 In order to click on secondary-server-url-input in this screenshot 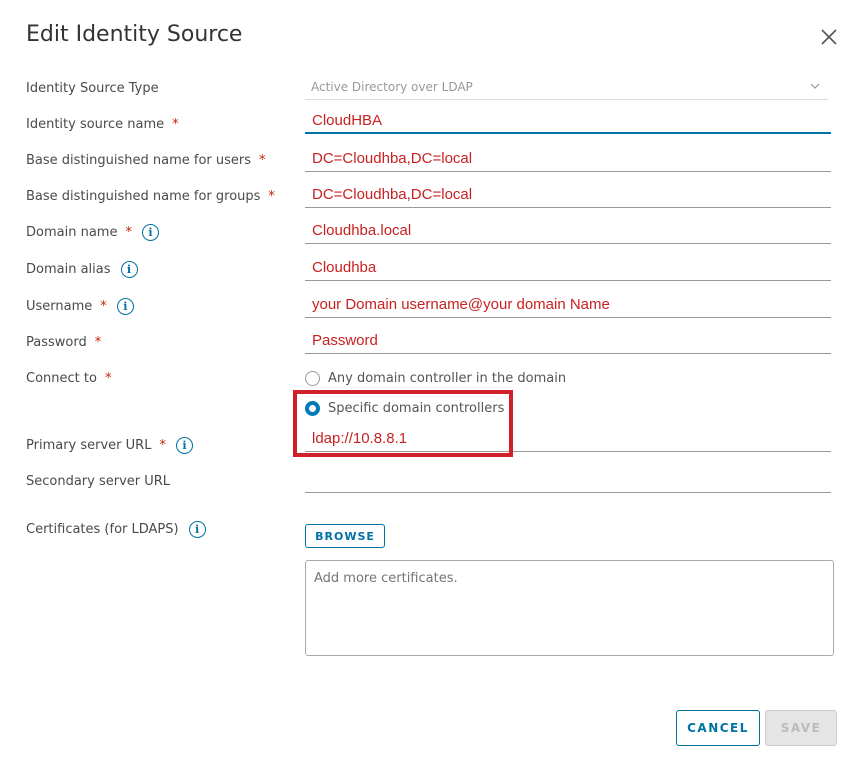, I will do `click(568, 480)`.